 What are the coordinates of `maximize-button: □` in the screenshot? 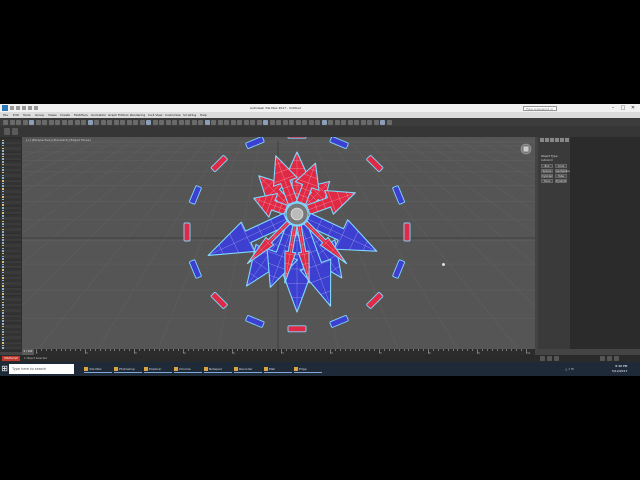 It's located at (623, 108).